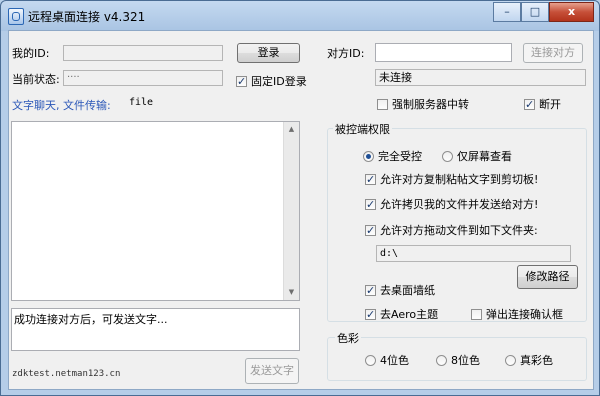  I want to click on disconnect-label: 断开, so click(550, 104).